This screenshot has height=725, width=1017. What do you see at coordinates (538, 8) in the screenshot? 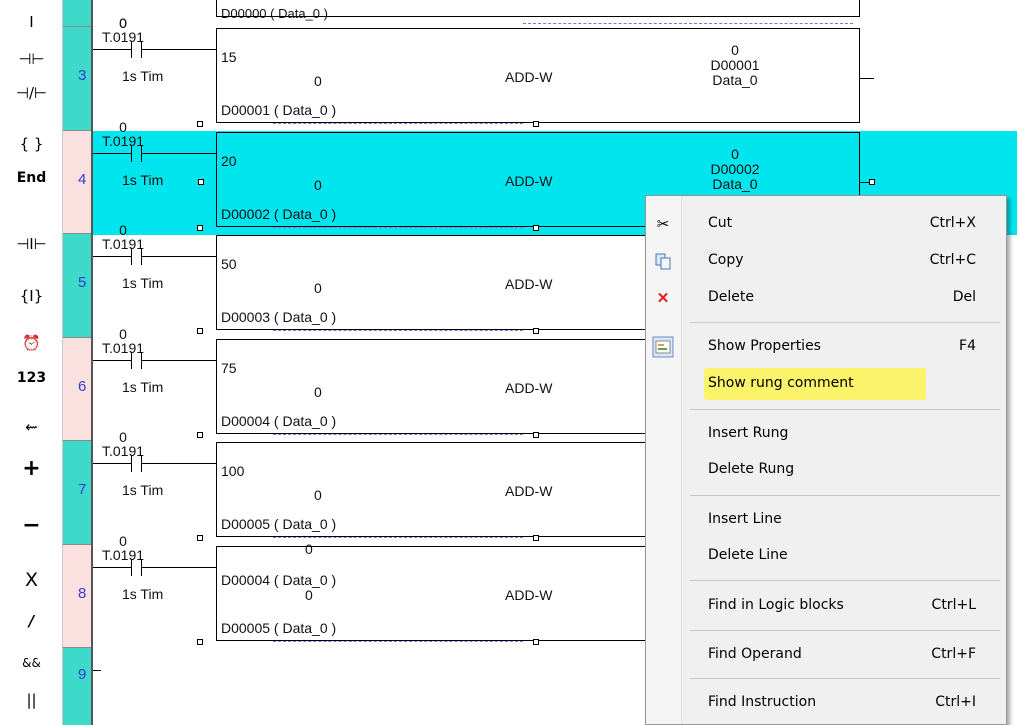
I see `function-block` at bounding box center [538, 8].